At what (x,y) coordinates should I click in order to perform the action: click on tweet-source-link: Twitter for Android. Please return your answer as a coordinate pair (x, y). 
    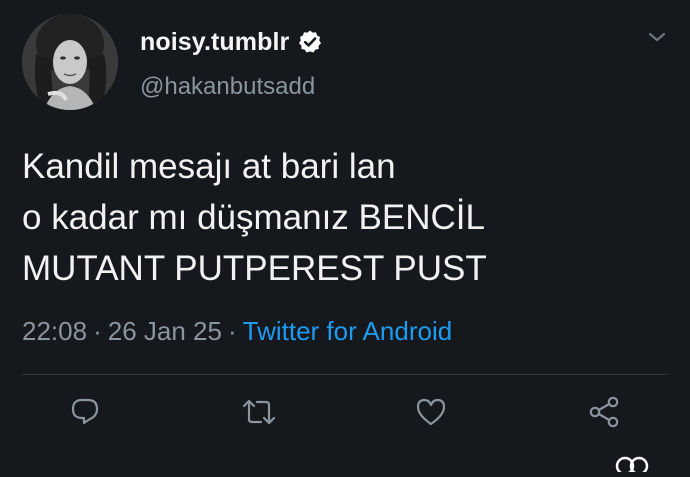
    Looking at the image, I should click on (348, 331).